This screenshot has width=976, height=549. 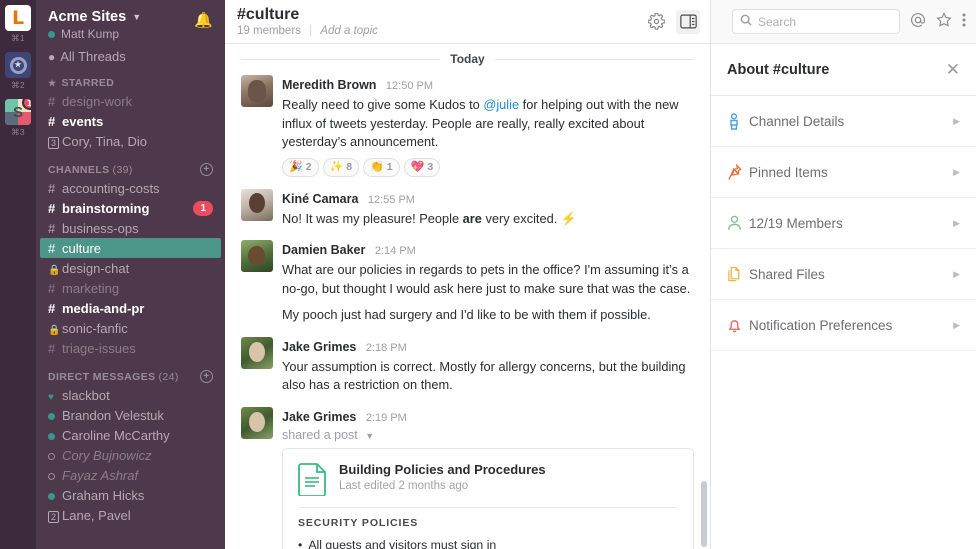 What do you see at coordinates (488, 435) in the screenshot?
I see `shared-post-label: shared a post ▼` at bounding box center [488, 435].